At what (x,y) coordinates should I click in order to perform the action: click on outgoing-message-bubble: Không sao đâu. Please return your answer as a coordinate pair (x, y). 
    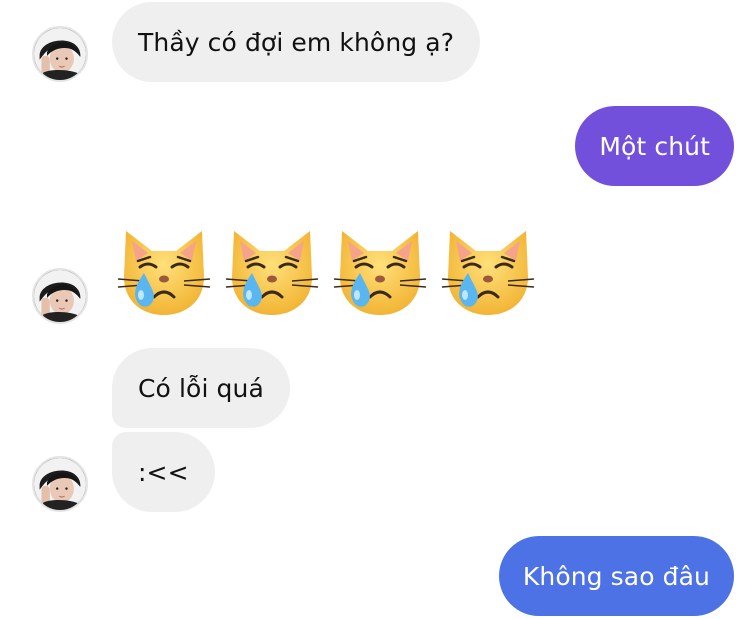
    Looking at the image, I should click on (616, 576).